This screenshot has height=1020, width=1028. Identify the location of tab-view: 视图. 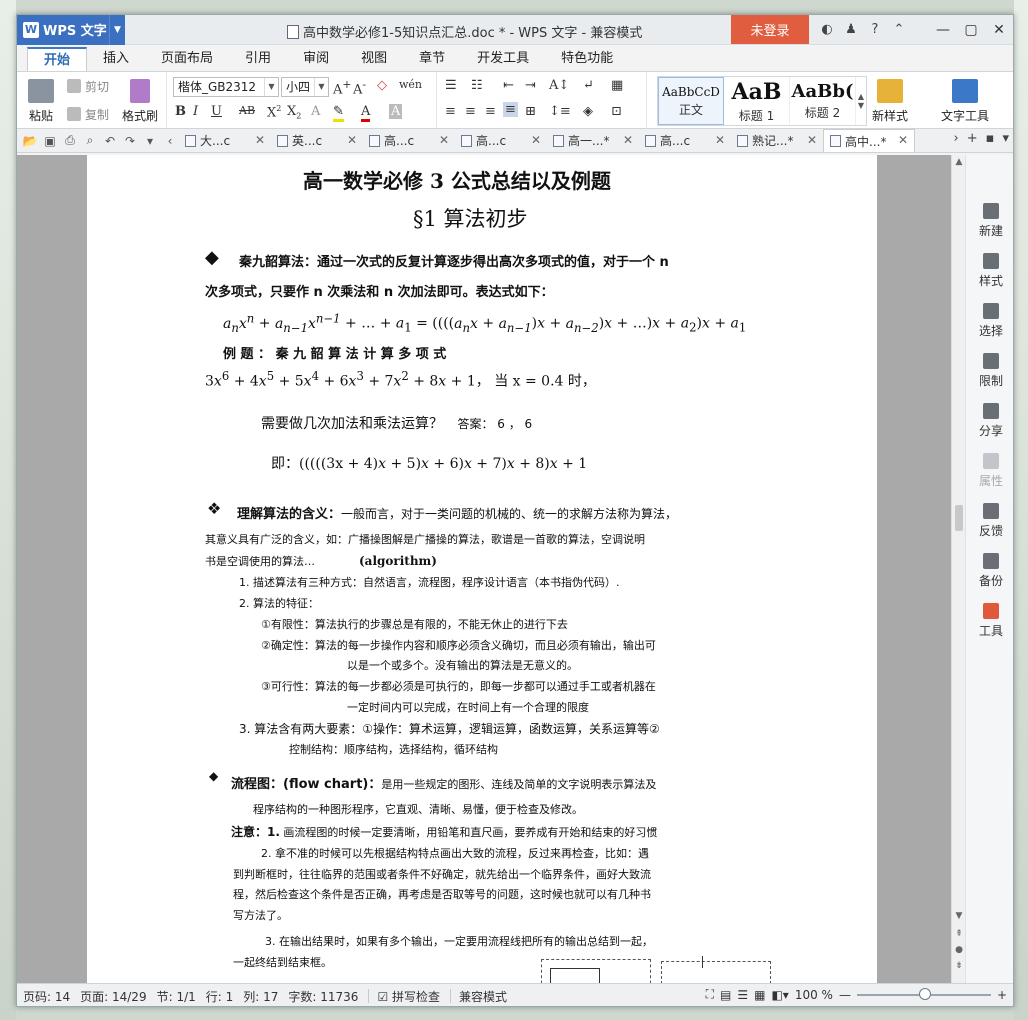
(374, 59).